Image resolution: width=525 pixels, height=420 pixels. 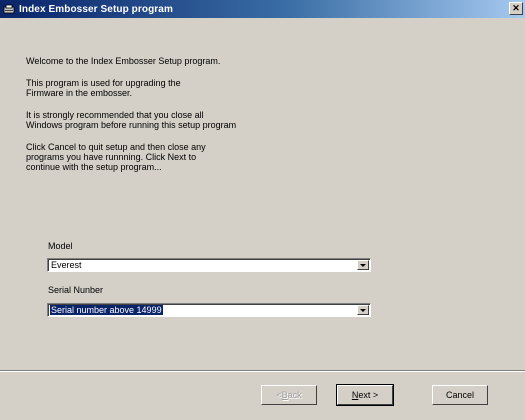 I want to click on model-select-value: Everest, so click(x=66, y=265).